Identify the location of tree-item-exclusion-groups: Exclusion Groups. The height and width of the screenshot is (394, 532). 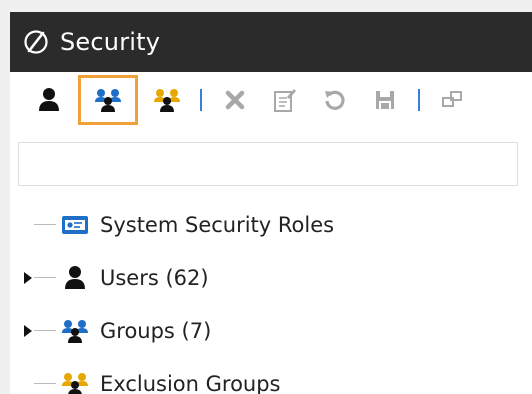
(271, 375).